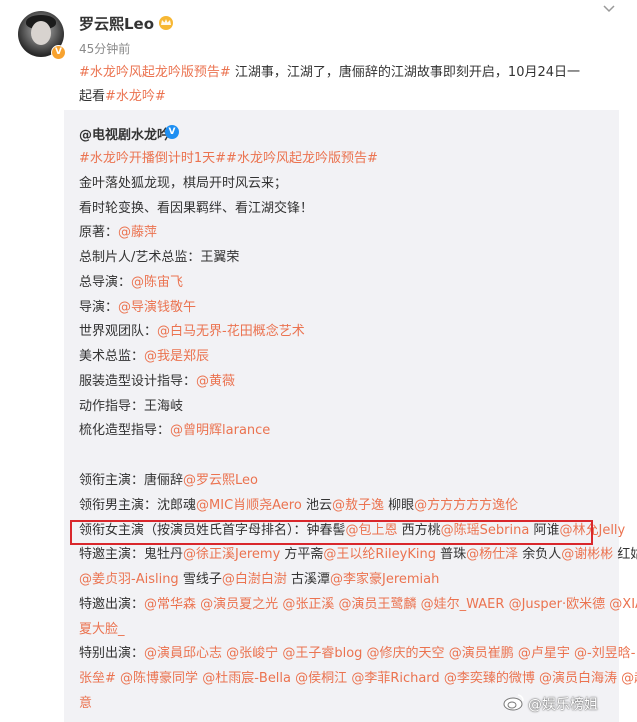 The height and width of the screenshot is (722, 637). I want to click on mention-link: @方方方方方逸伦, so click(466, 505).